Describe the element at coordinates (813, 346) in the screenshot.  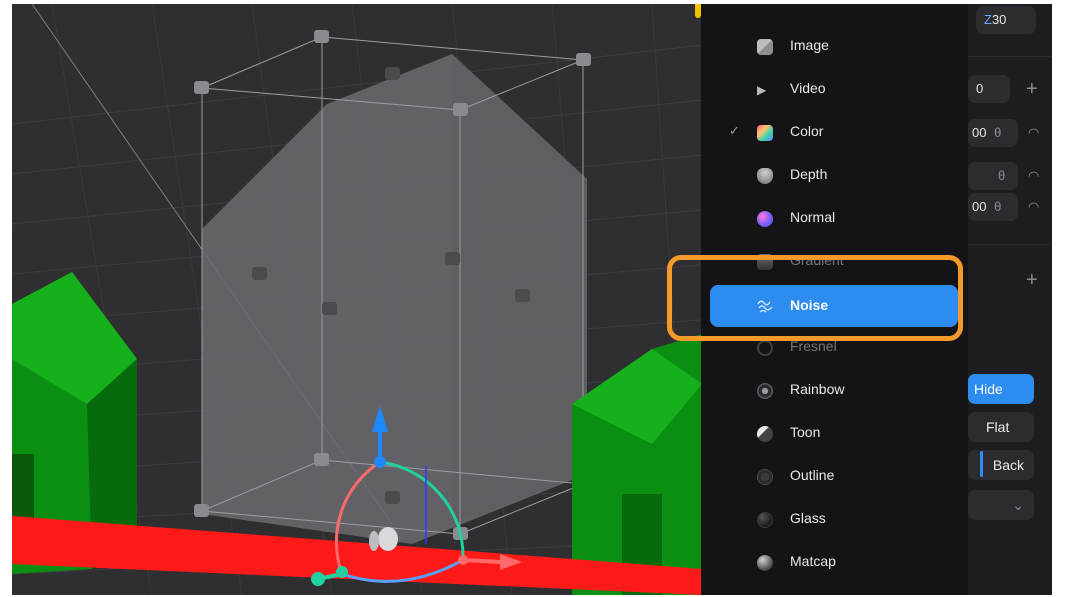
I see `menu-item-label: Fresnel` at that location.